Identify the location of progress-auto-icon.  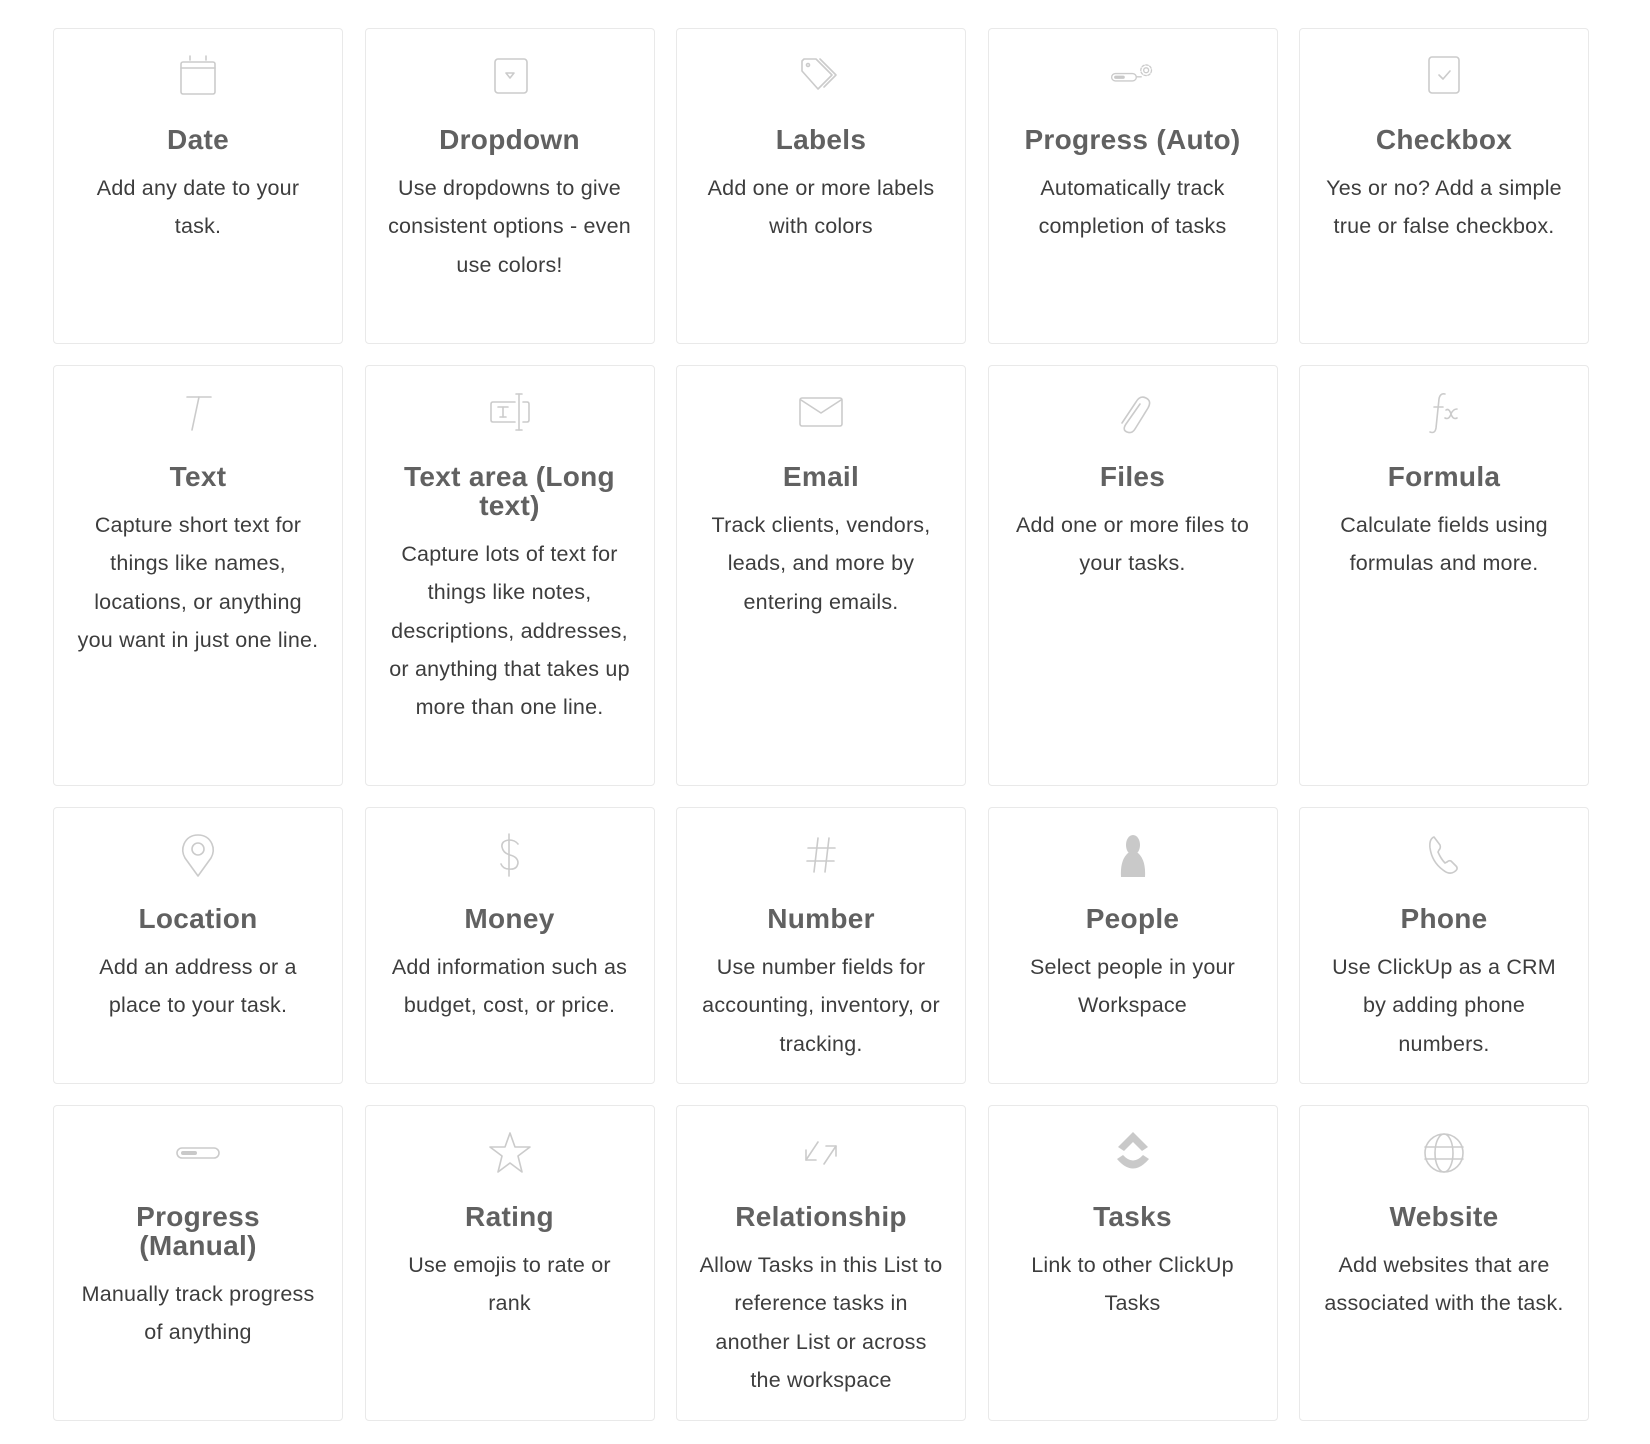
(1133, 76).